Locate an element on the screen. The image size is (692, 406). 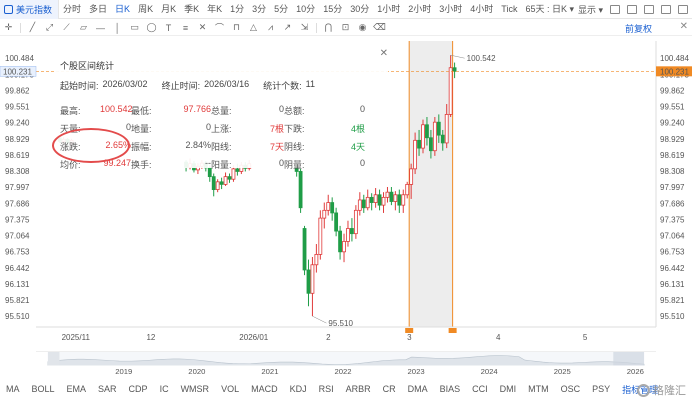
stats-close-icon: ✕ is located at coordinates (384, 53).